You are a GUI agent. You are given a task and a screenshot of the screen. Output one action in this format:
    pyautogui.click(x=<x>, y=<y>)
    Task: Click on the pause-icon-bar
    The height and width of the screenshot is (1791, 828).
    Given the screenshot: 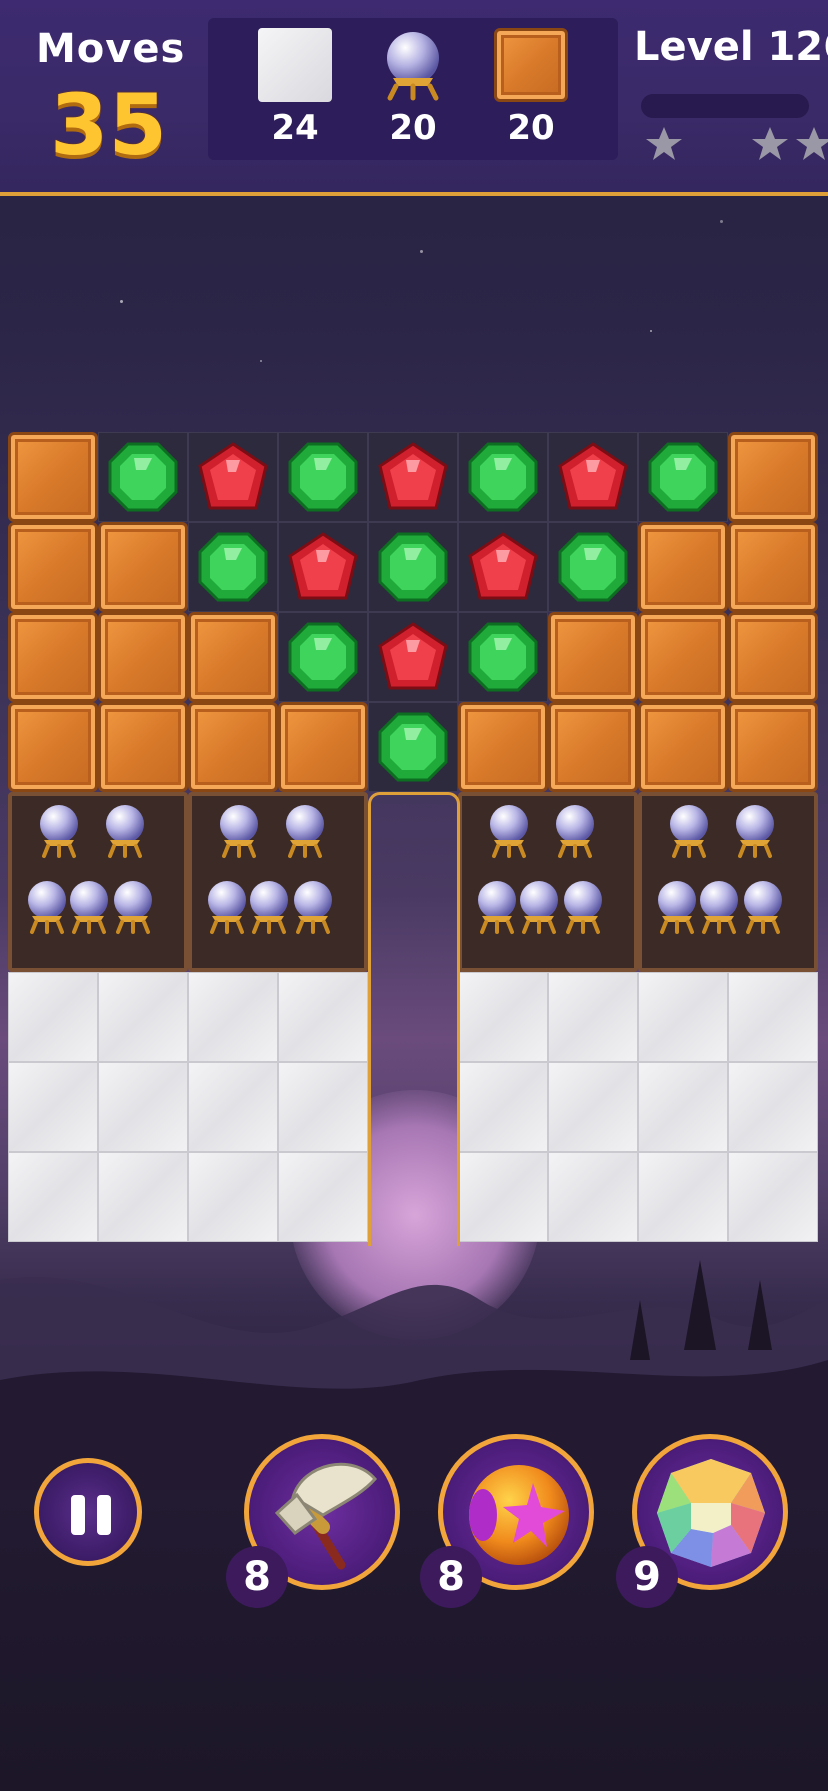 What is the action you would take?
    pyautogui.click(x=104, y=1515)
    